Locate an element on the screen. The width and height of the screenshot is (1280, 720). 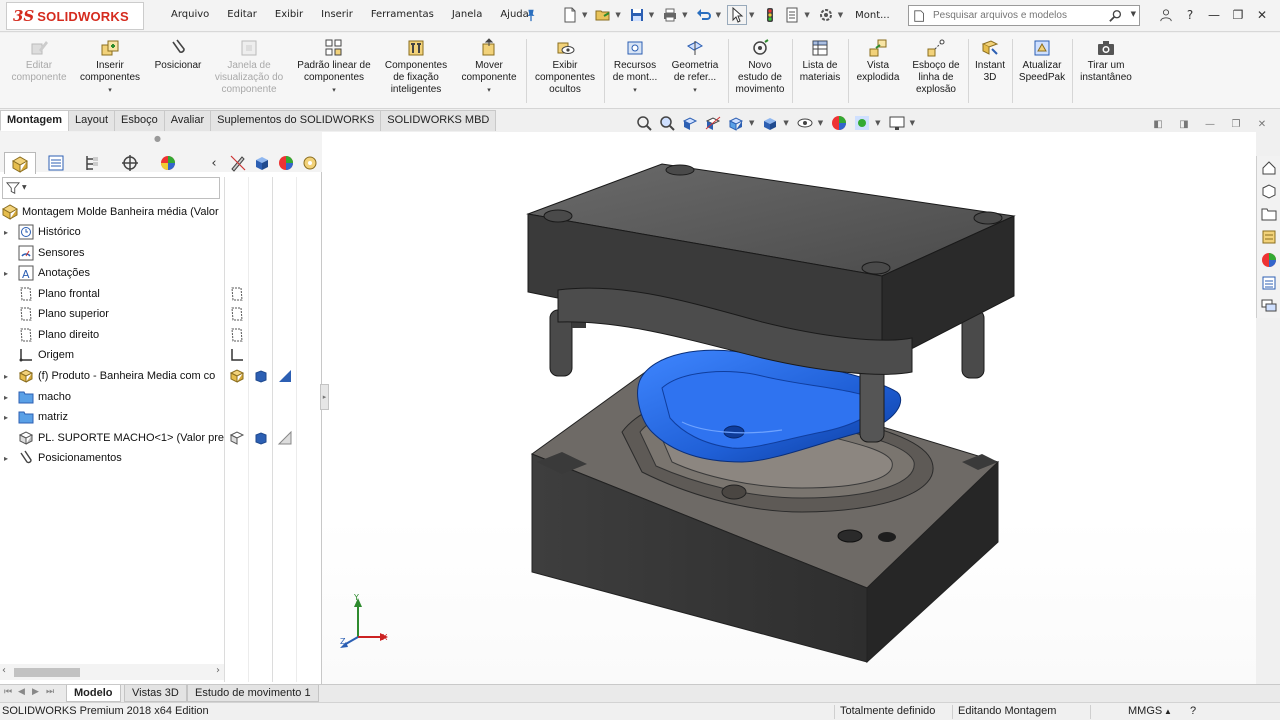
tree-item-produto: ▸ (f) Produto - Banheira Media com co is located at coordinates (112, 376).